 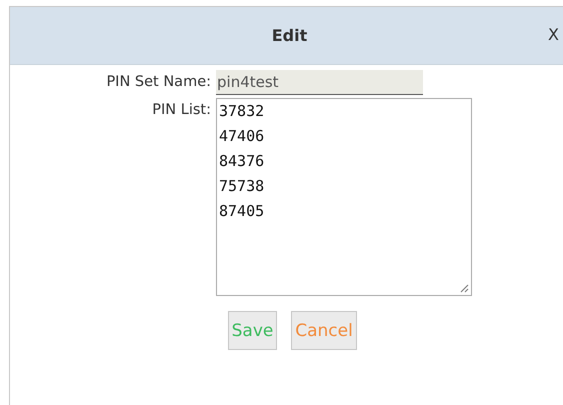 What do you see at coordinates (158, 82) in the screenshot?
I see `field-label: PIN Set Name:` at bounding box center [158, 82].